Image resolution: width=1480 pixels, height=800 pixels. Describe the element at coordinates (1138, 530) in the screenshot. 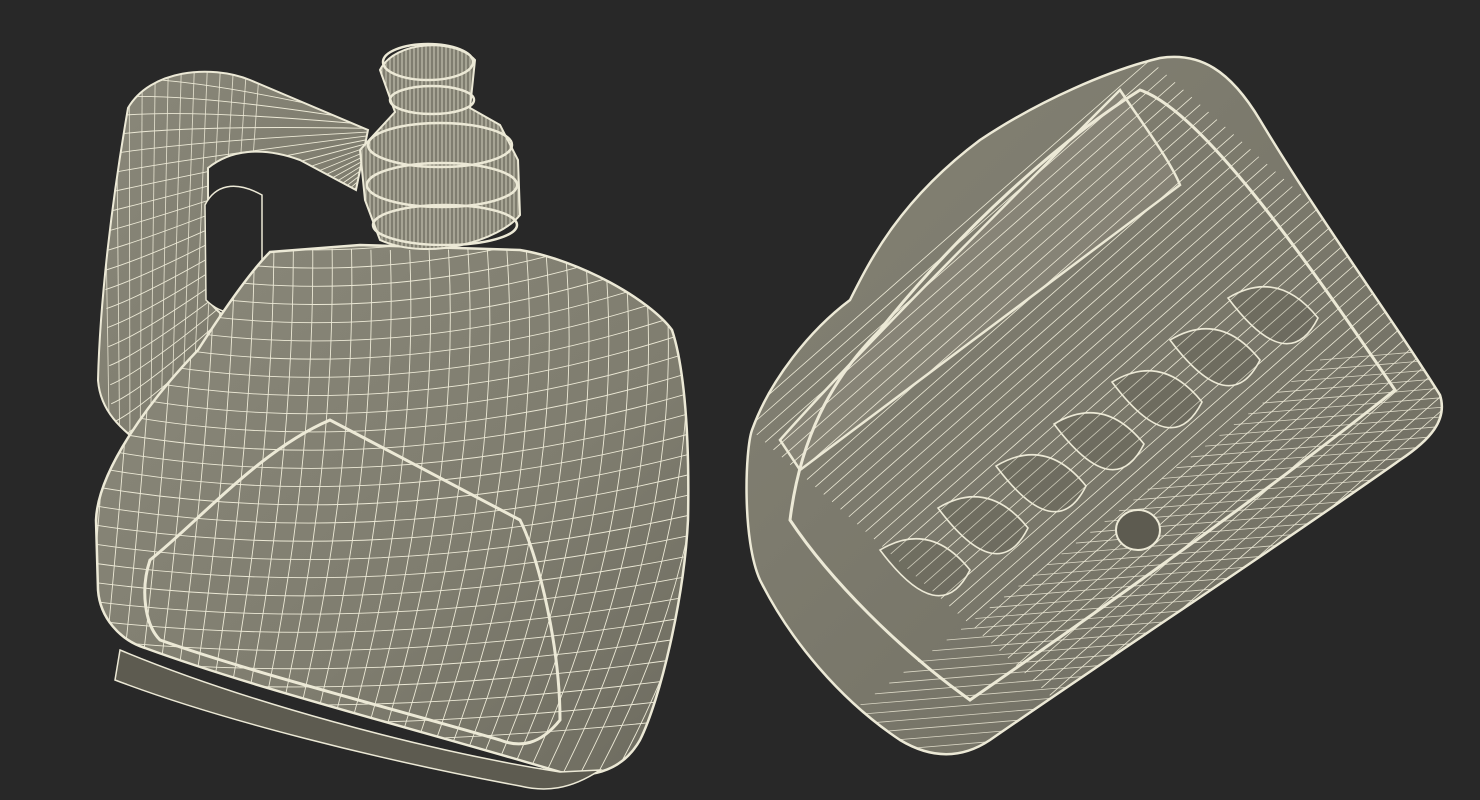

I see `bottom-dimple` at that location.